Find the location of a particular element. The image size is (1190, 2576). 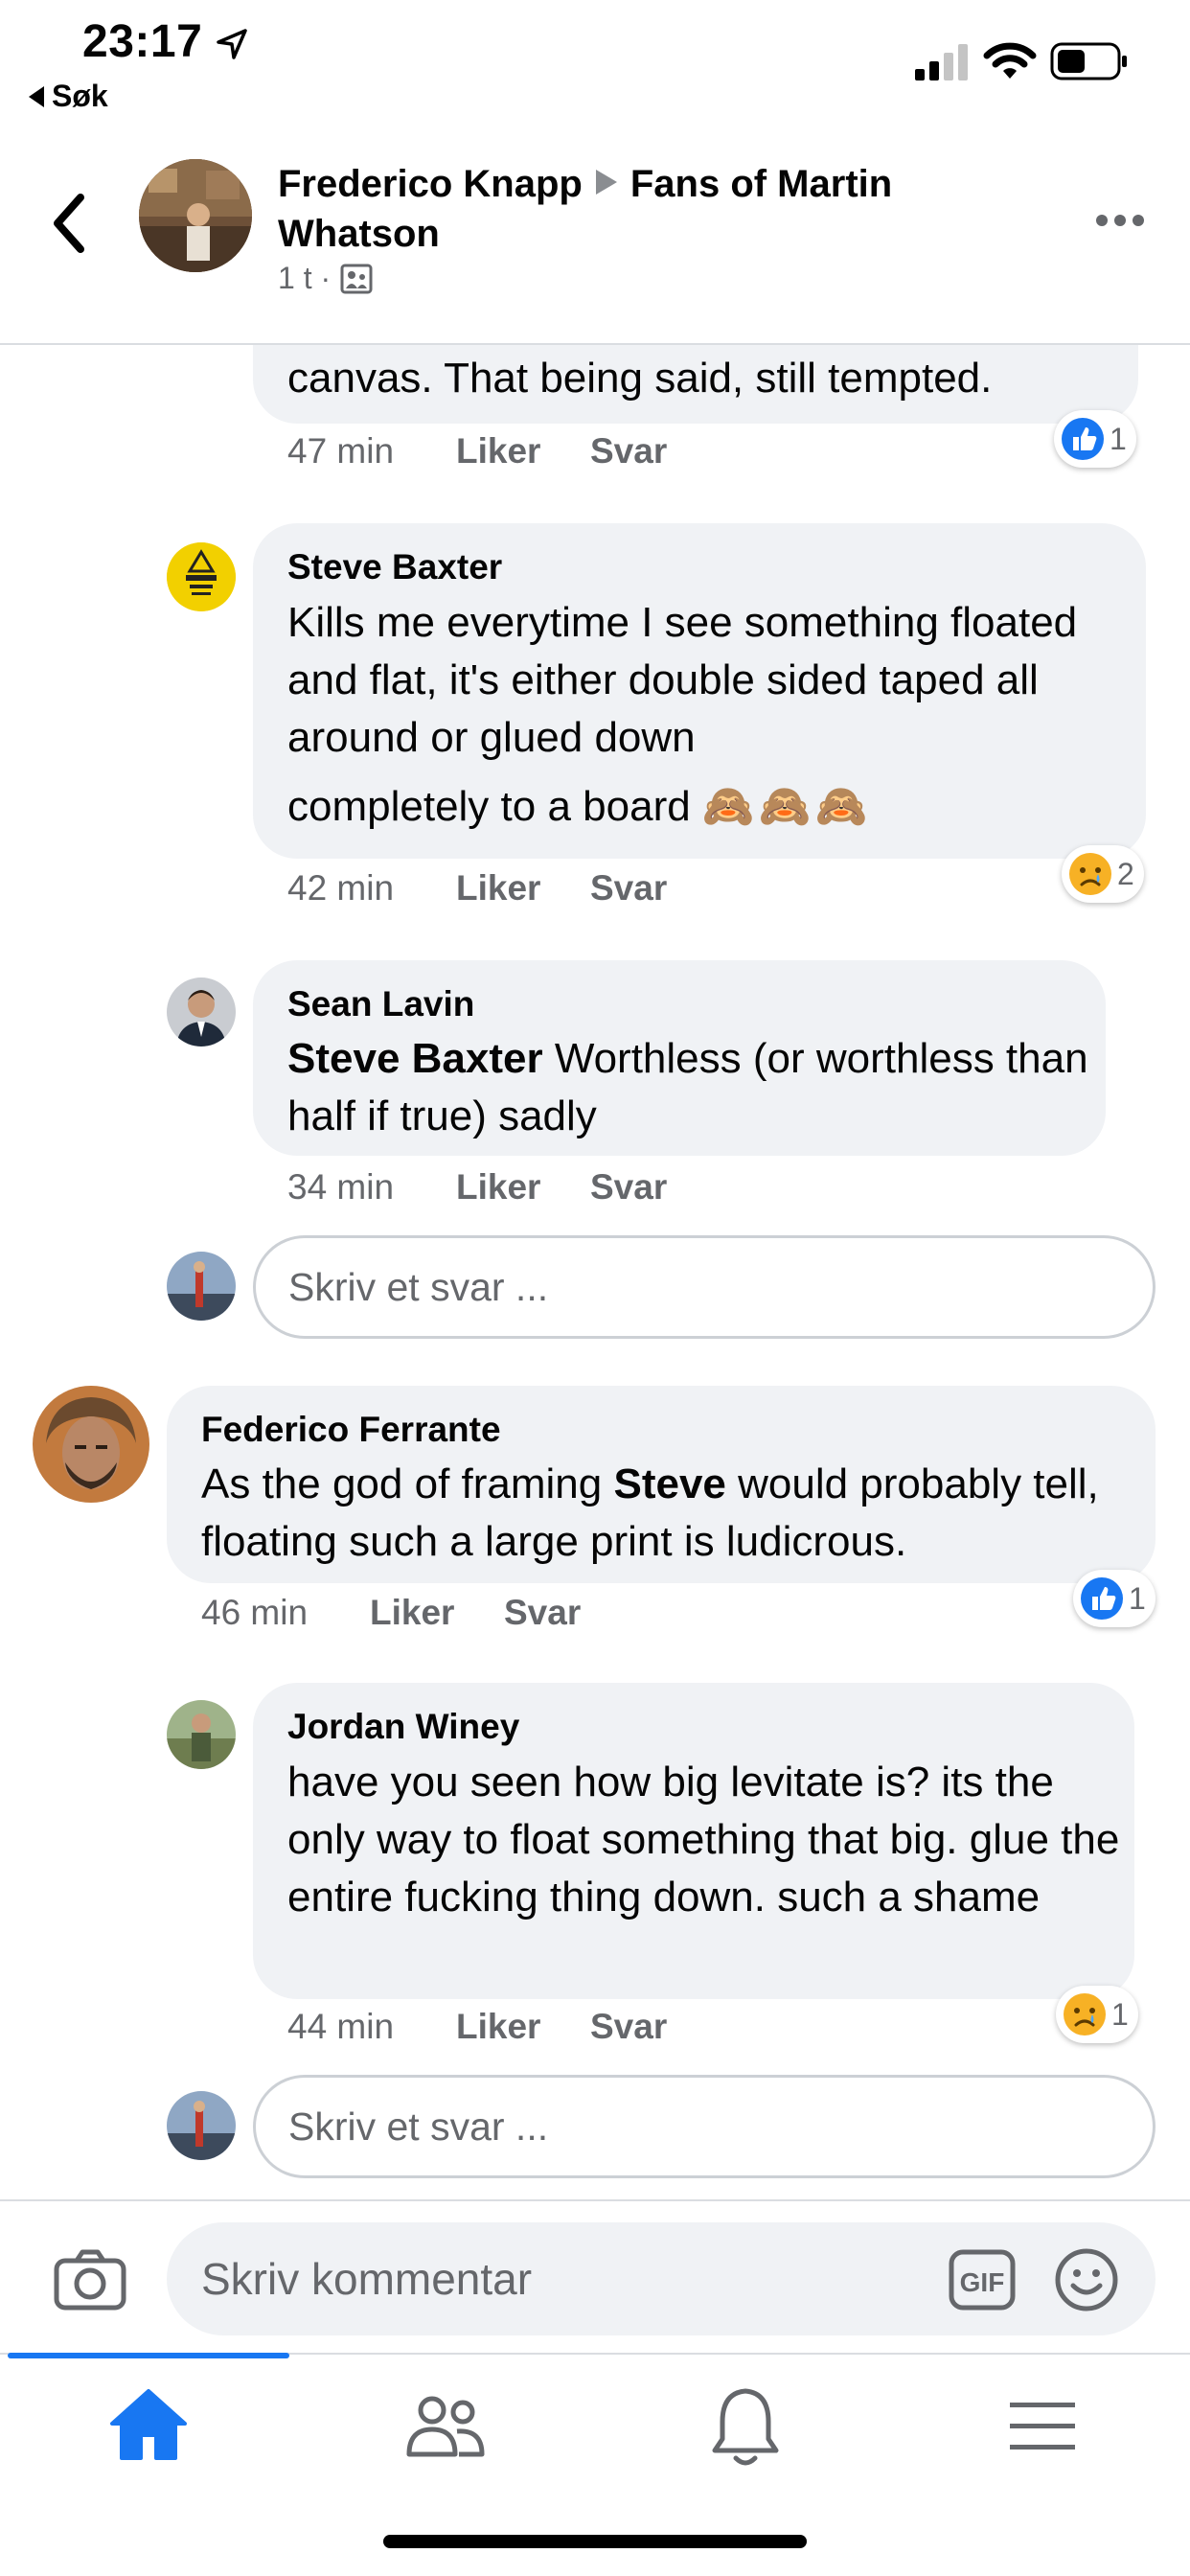

gif-icon: GIF is located at coordinates (983, 2280).